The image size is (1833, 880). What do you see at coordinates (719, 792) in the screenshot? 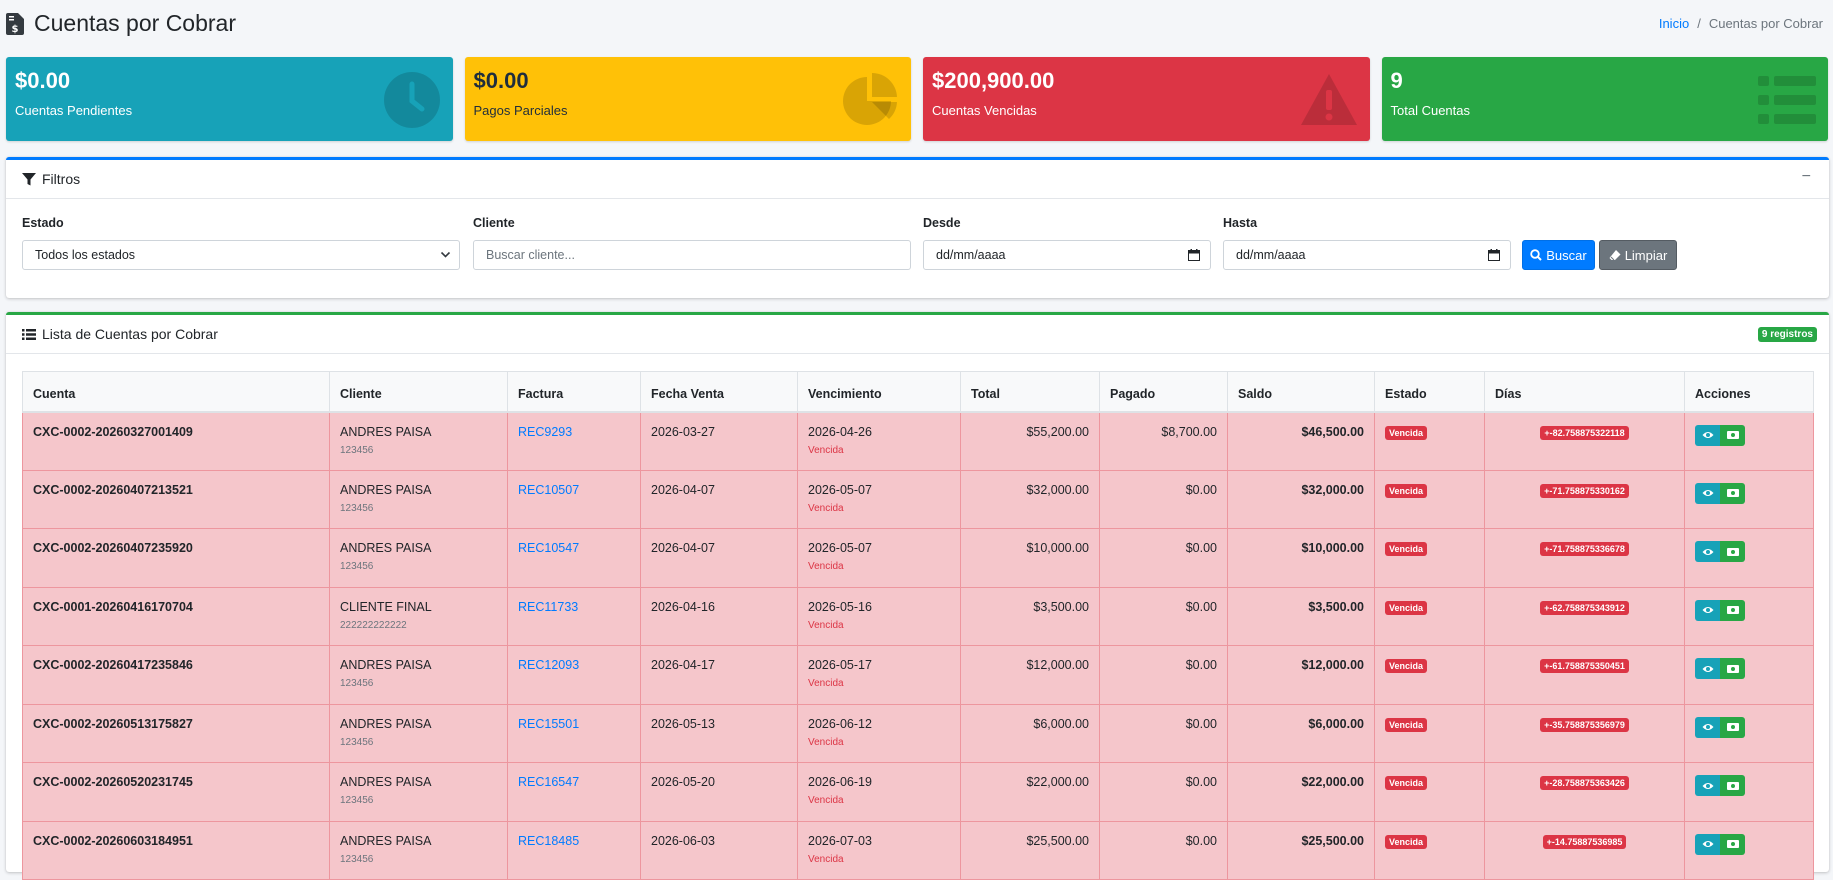
I see `cell-fecha-venta: 2026-05-20` at bounding box center [719, 792].